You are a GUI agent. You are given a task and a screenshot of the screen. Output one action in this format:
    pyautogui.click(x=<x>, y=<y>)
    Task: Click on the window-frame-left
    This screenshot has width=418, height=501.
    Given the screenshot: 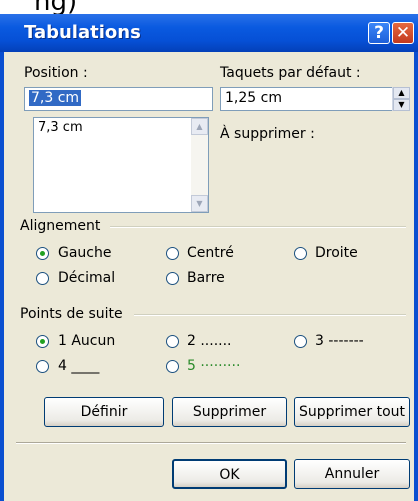 What is the action you would take?
    pyautogui.click(x=2, y=276)
    